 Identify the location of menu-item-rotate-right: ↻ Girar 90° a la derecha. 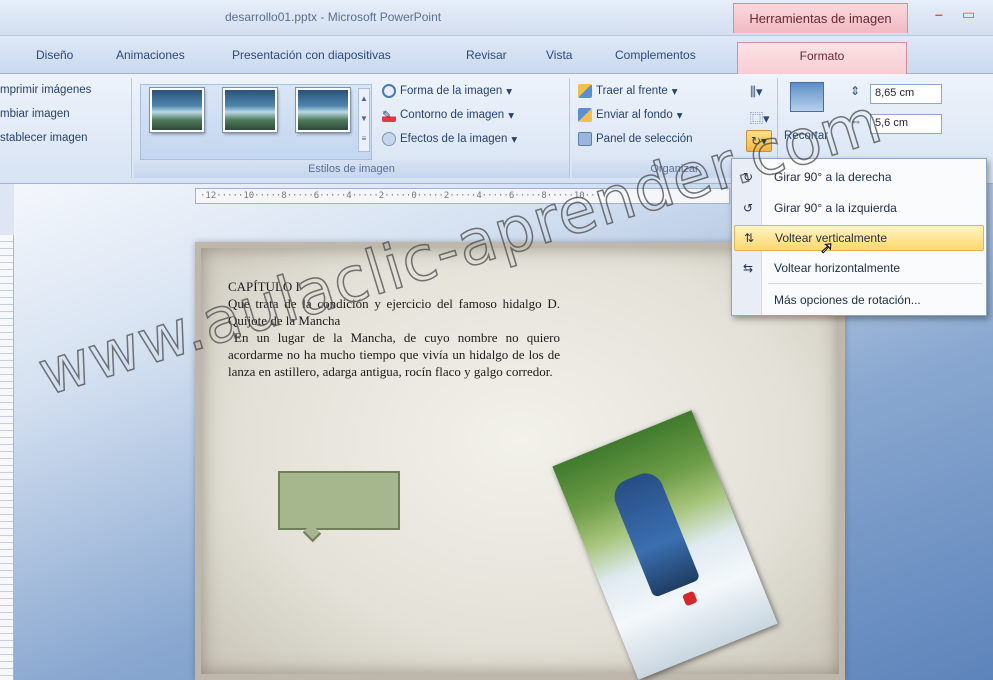
(859, 177).